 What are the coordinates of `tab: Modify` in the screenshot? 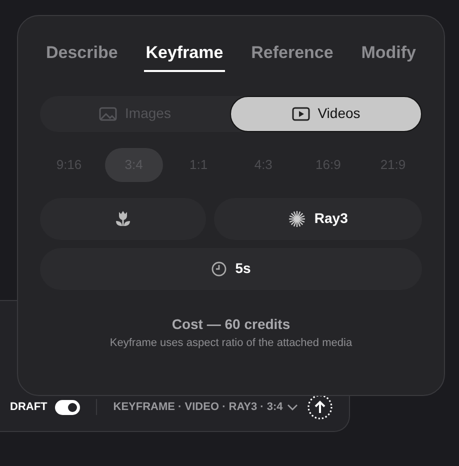 It's located at (388, 54).